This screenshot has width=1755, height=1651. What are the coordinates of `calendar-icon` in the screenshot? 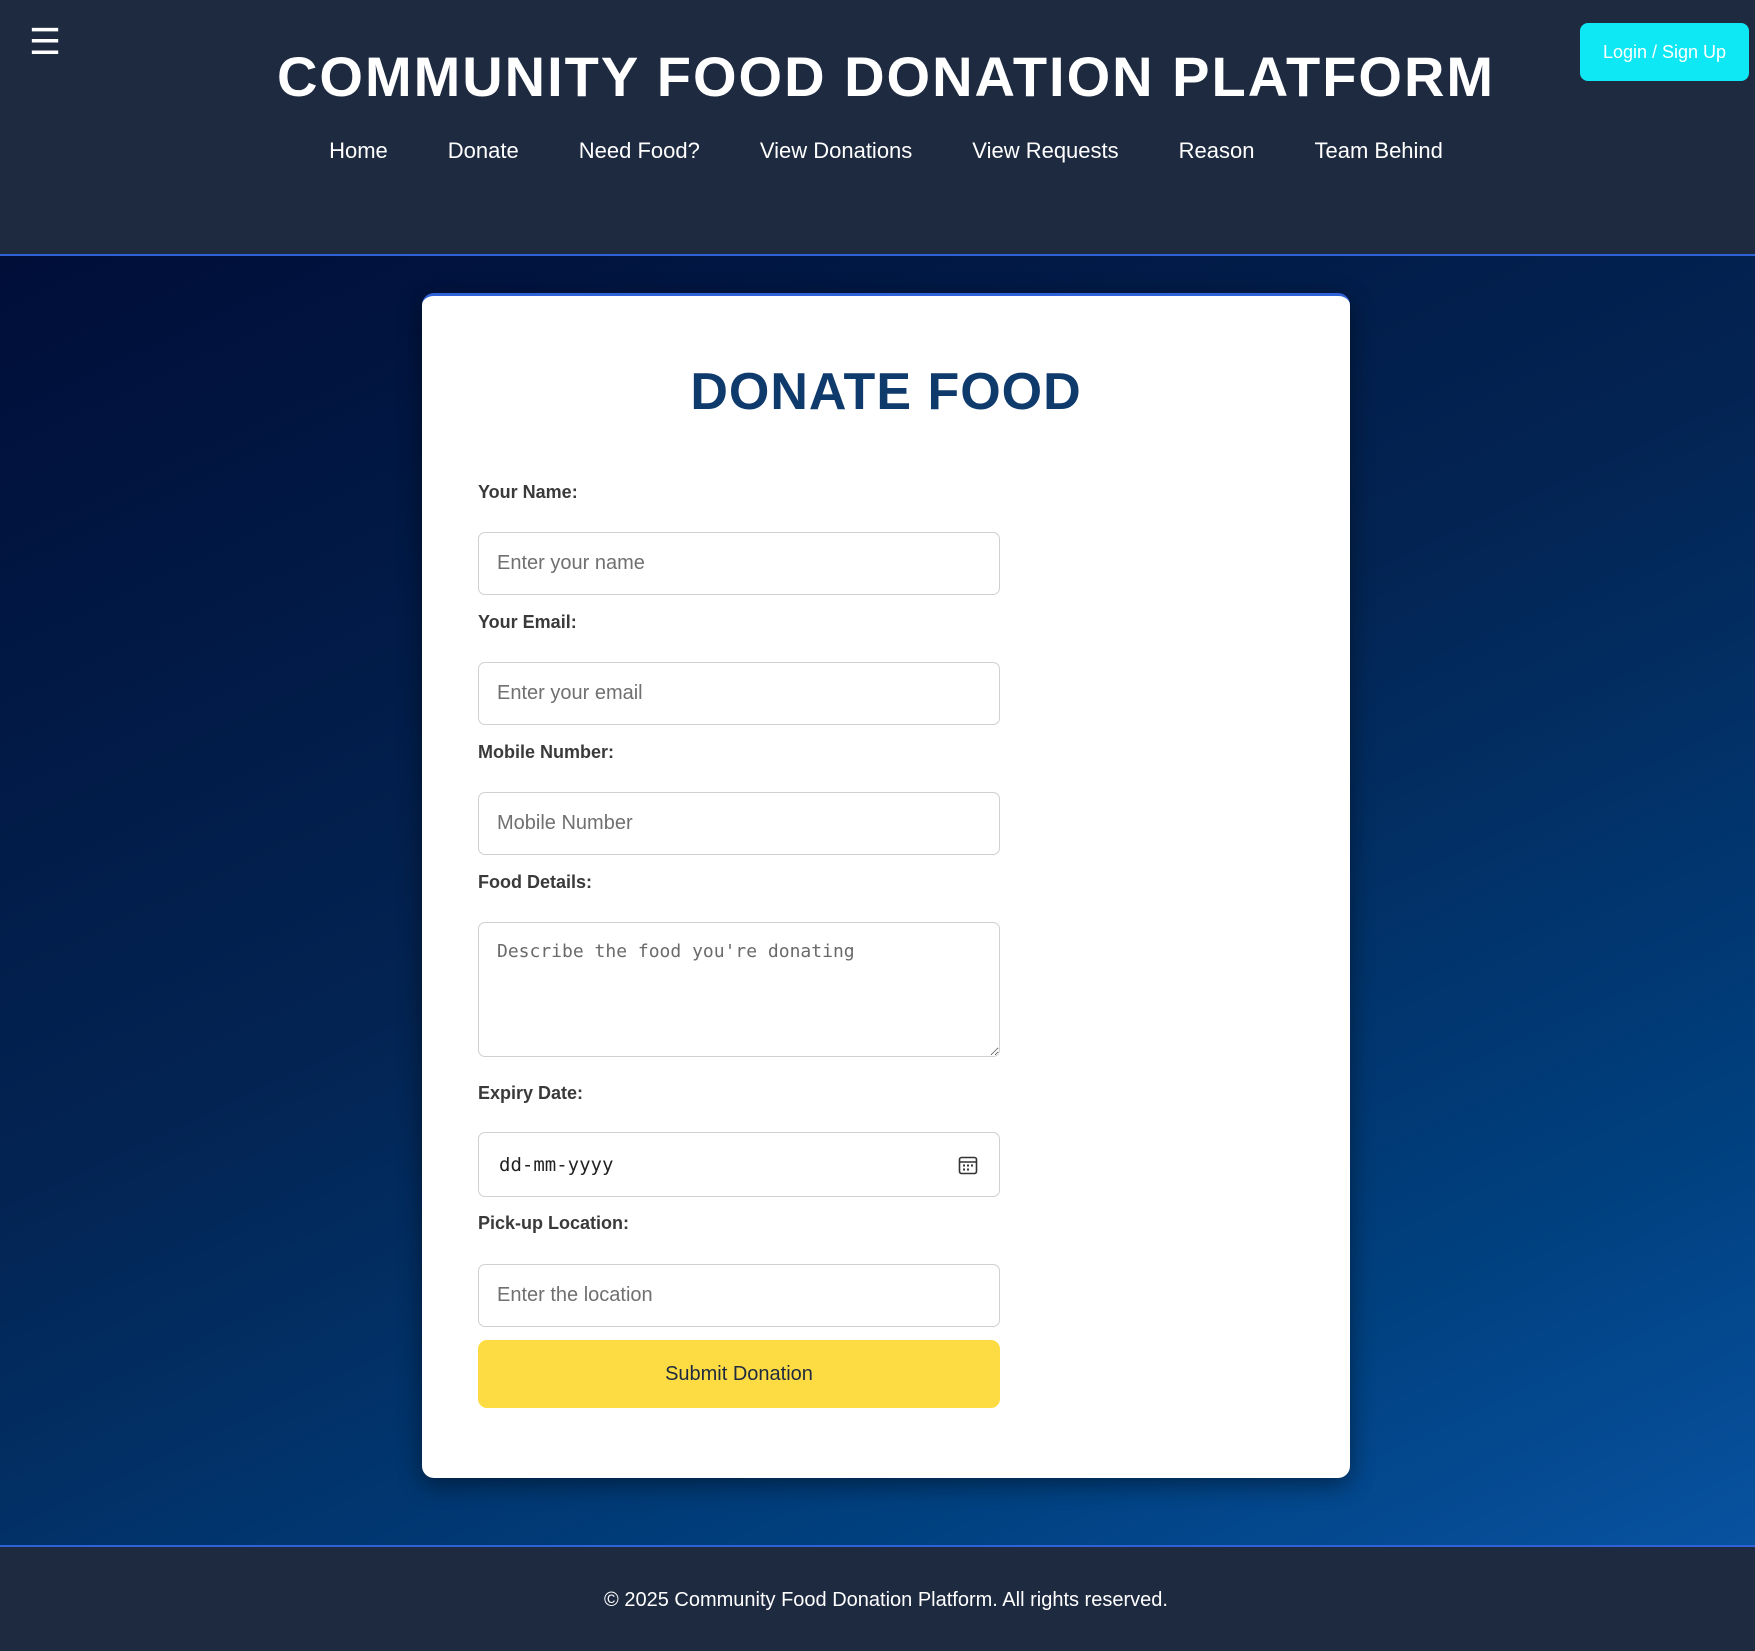 It's located at (968, 1165).